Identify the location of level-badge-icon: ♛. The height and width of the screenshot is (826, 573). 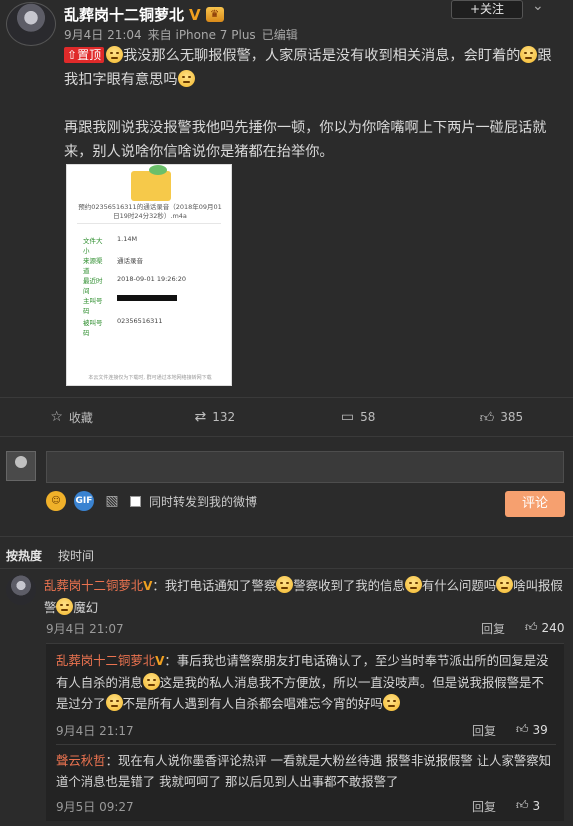
(214, 14).